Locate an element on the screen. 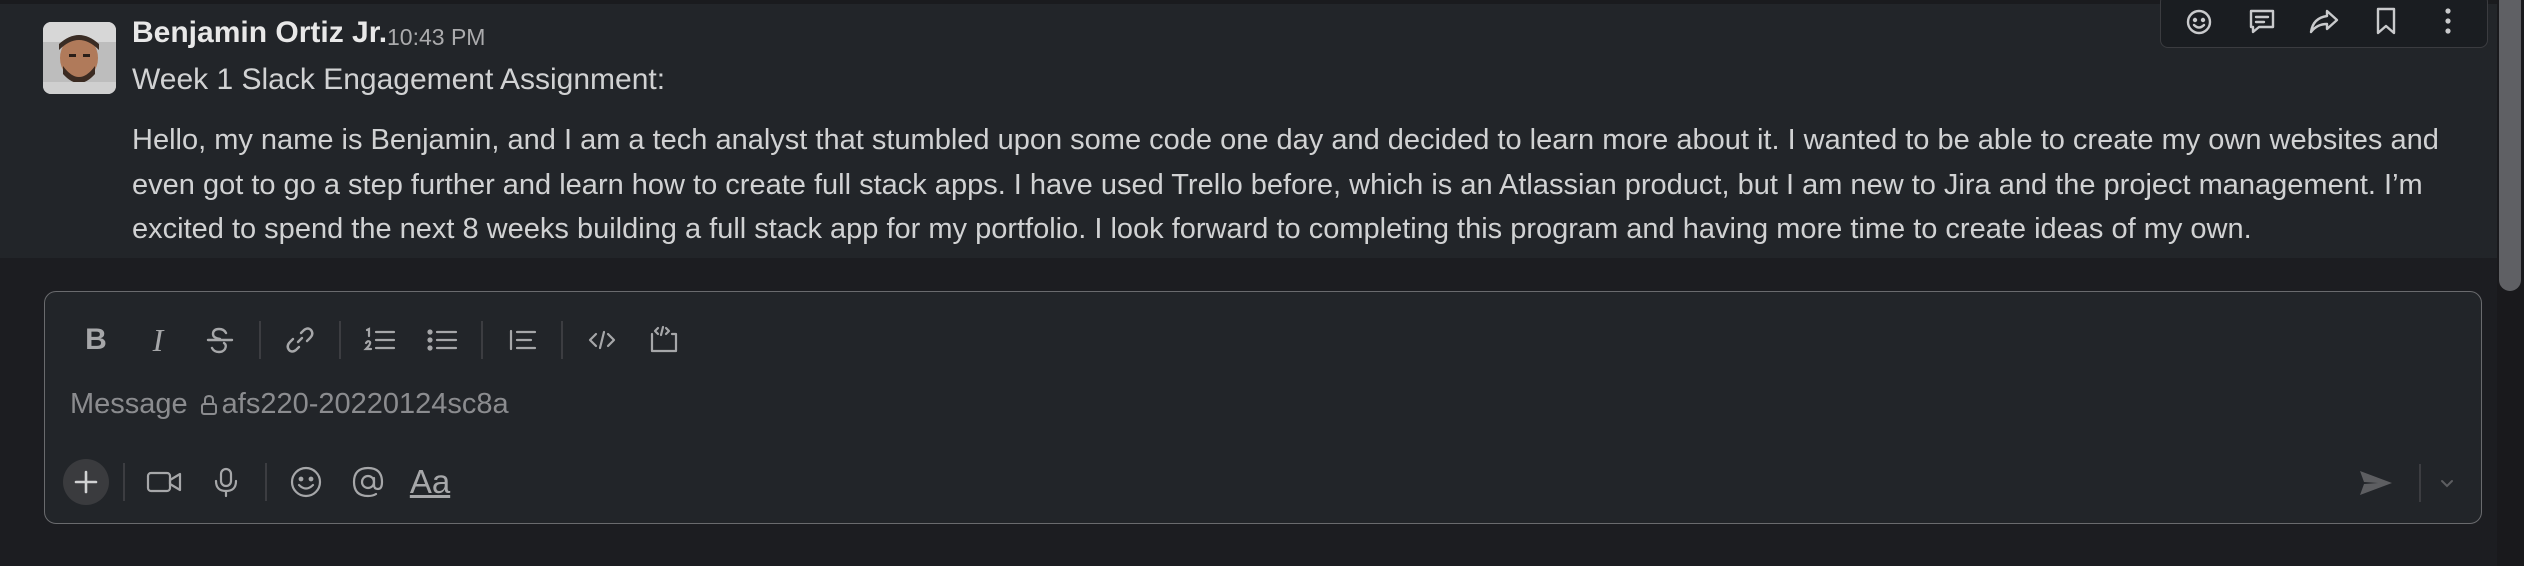 This screenshot has width=2524, height=566. reply-in-thread-icon is located at coordinates (2262, 21).